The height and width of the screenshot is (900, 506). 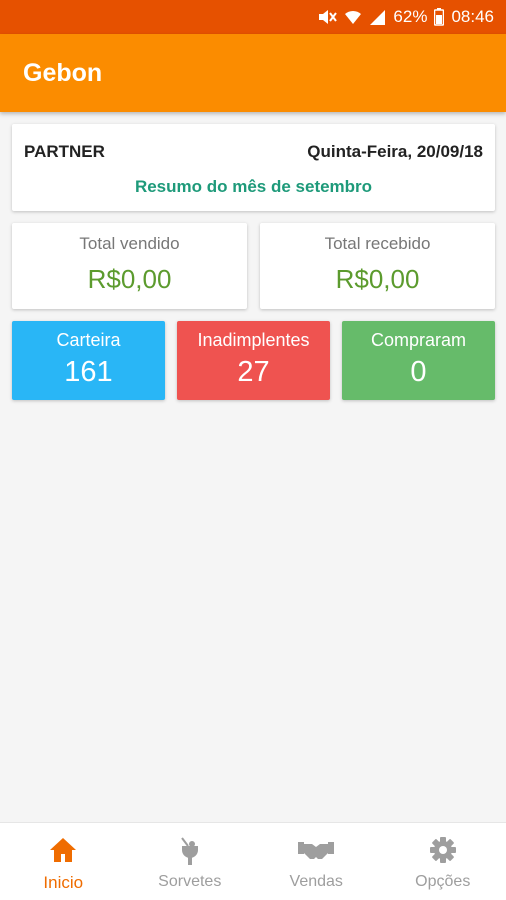 I want to click on nav-label-vendas: Vendas, so click(x=316, y=881).